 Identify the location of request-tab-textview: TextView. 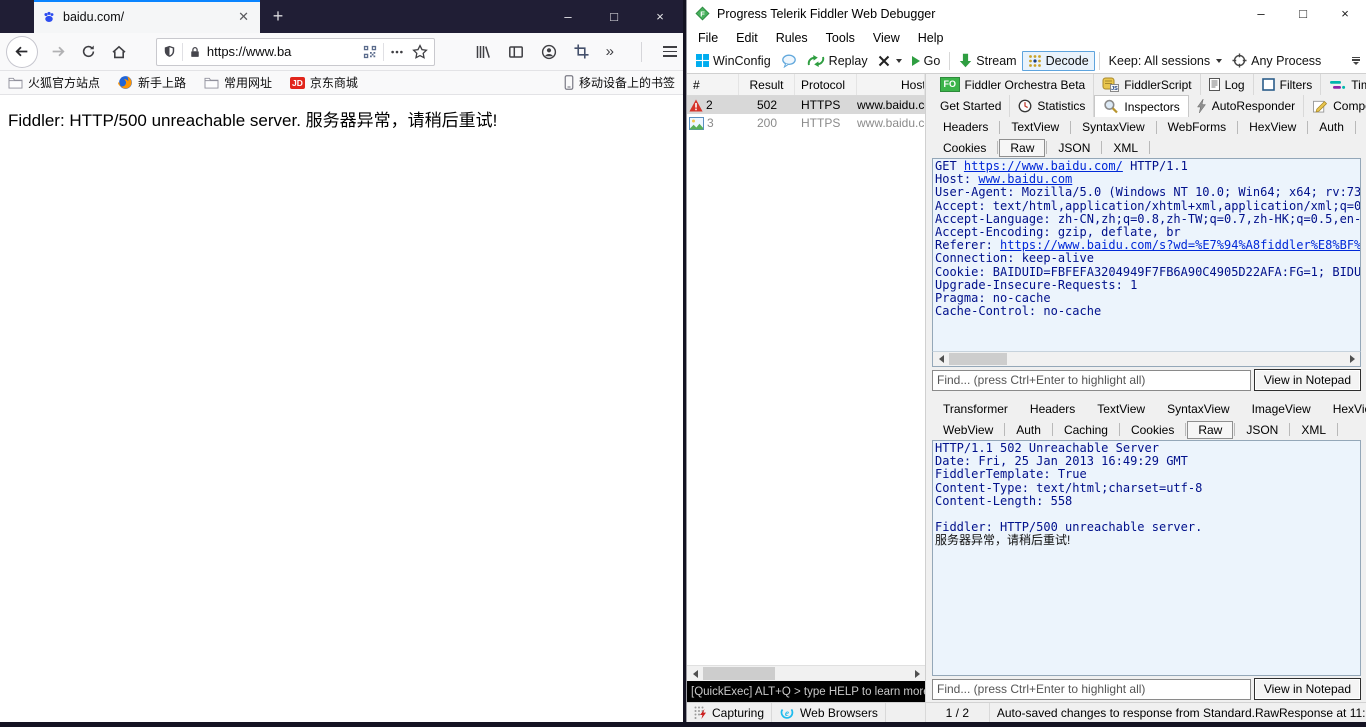
(1035, 127).